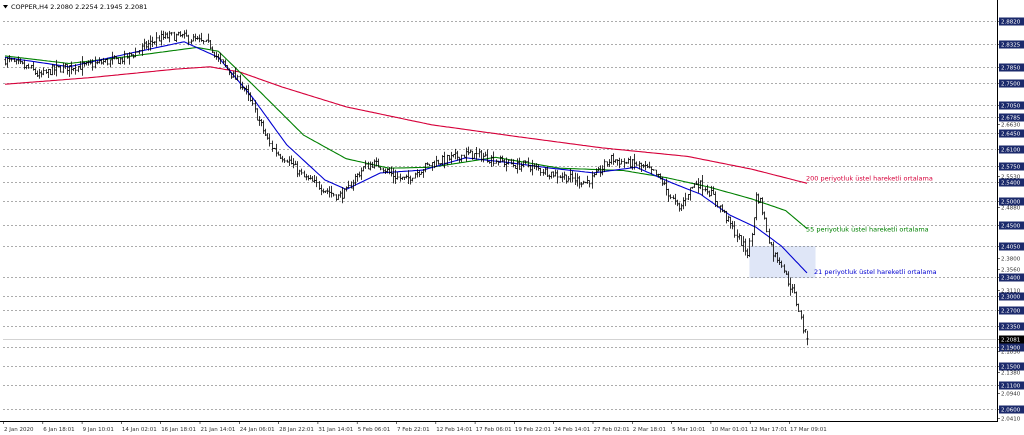 This screenshot has height=435, width=1024. Describe the element at coordinates (1011, 23) in the screenshot. I see `price-label: 2.8820` at that location.